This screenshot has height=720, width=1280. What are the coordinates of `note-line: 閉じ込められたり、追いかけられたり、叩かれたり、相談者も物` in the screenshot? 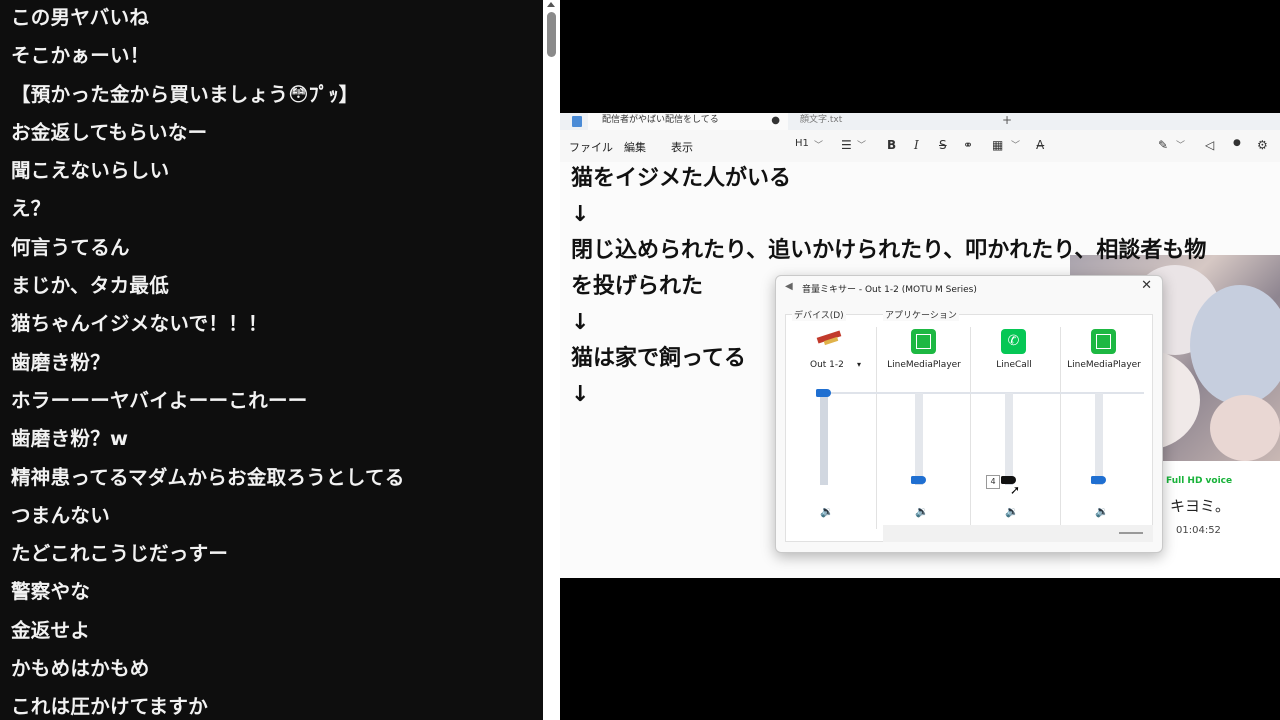 It's located at (889, 250).